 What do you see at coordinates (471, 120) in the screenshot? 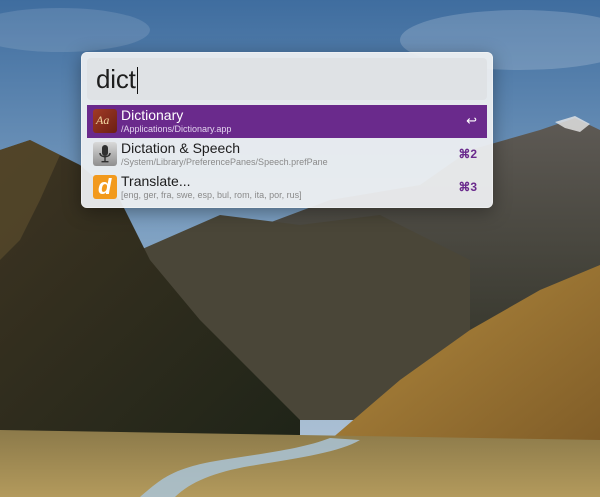
I see `return-key-icon: ↩` at bounding box center [471, 120].